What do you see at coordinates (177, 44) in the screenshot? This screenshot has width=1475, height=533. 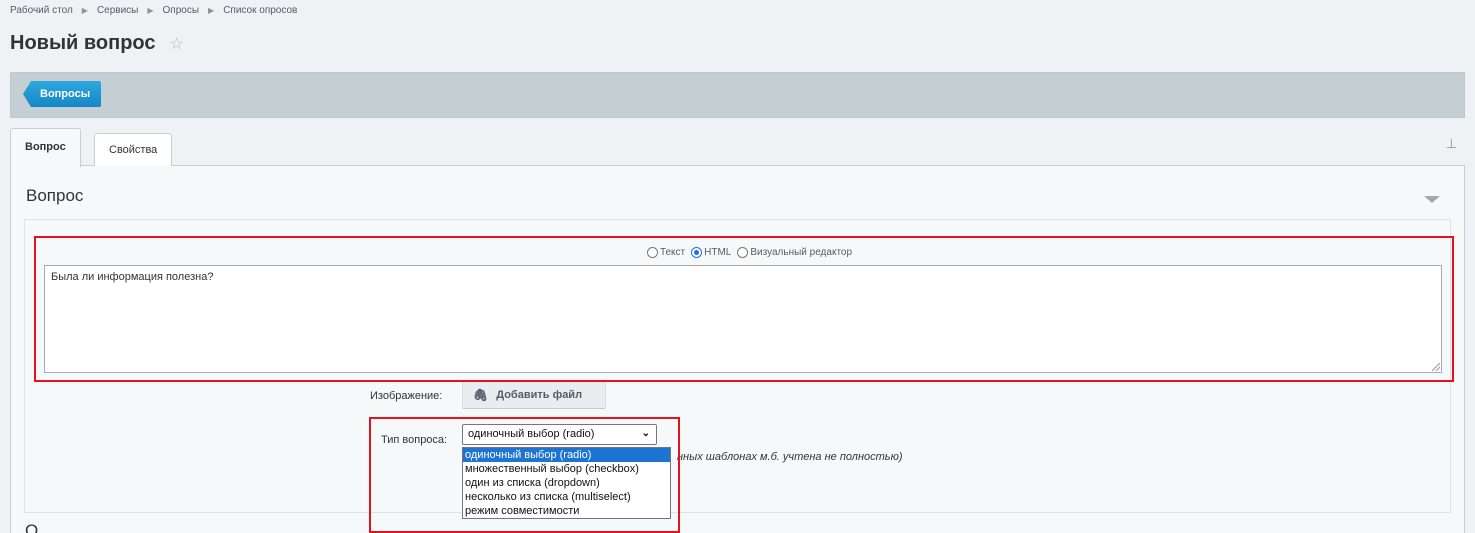 I see `star-icon: ☆` at bounding box center [177, 44].